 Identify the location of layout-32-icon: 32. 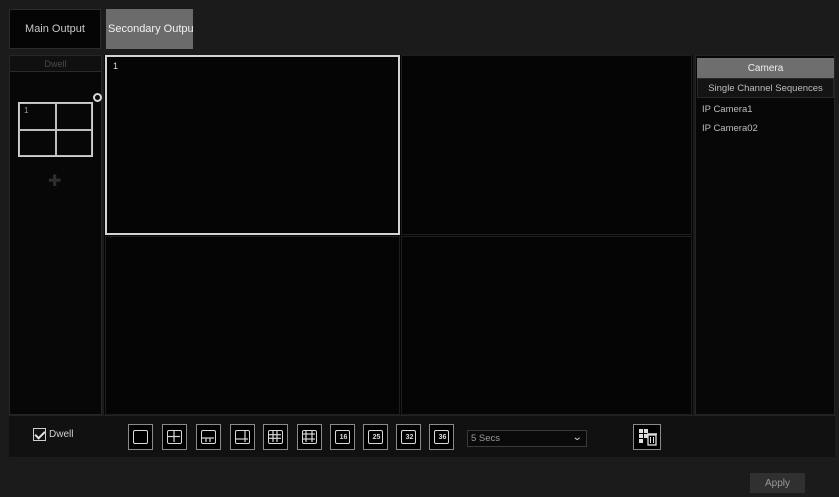
(408, 437).